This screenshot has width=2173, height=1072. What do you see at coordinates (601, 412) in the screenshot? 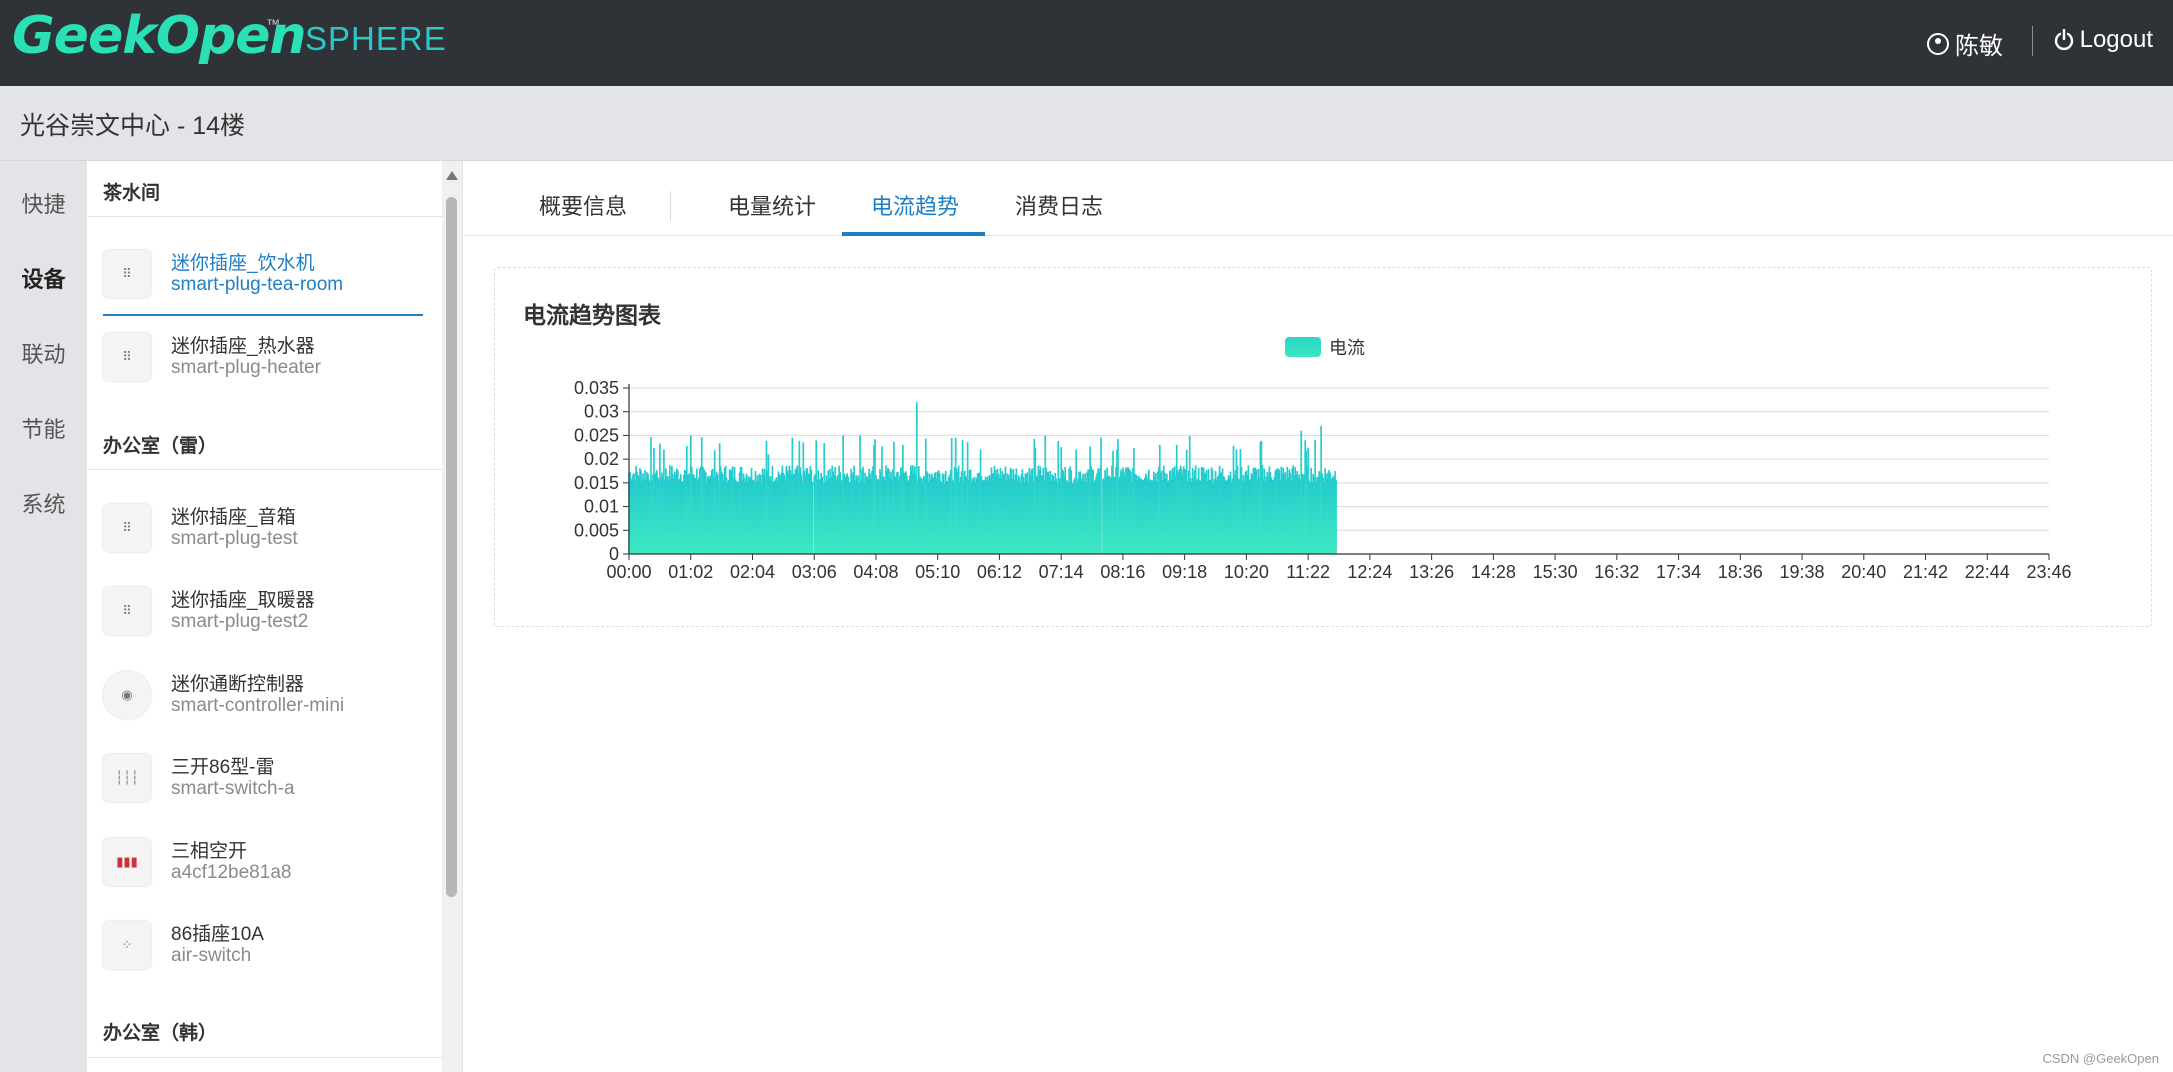
I see `y-tick-label: 0.03` at bounding box center [601, 412].